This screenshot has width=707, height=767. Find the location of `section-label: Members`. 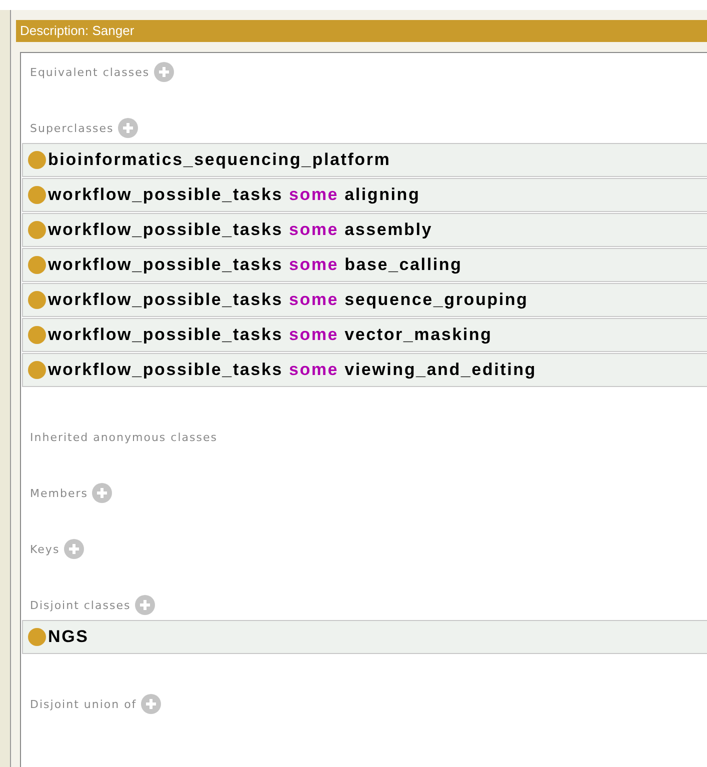

section-label: Members is located at coordinates (59, 493).